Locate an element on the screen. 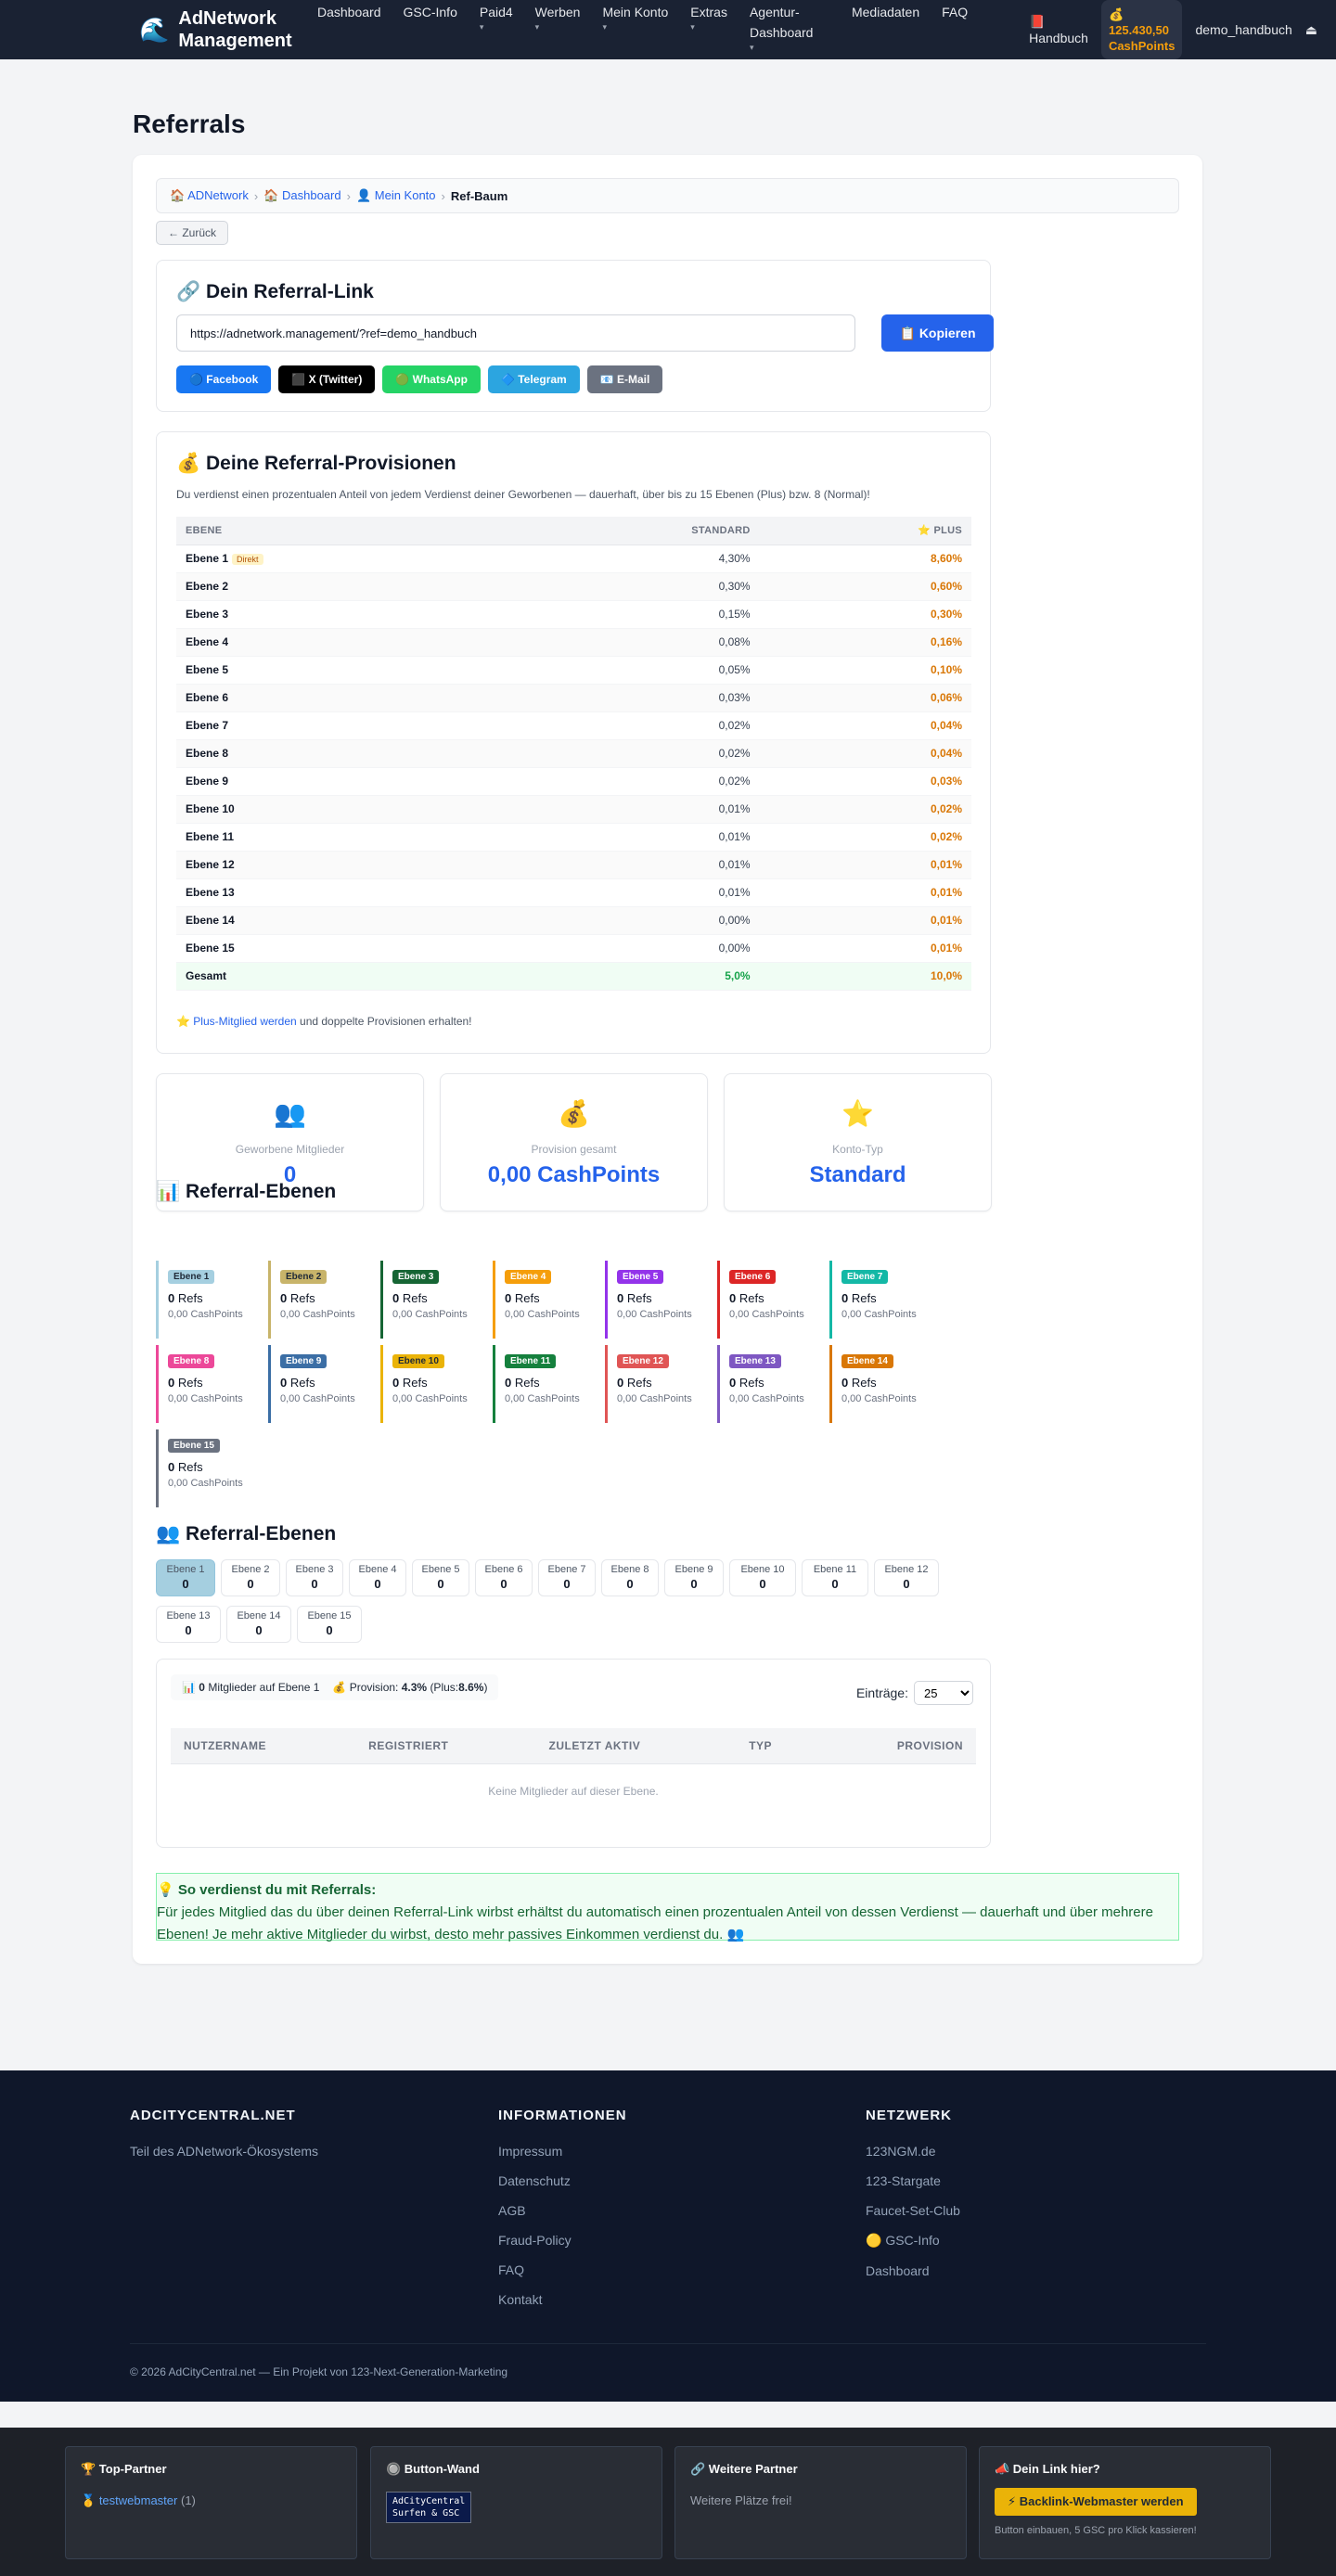  provision-level: Ebene 11 is located at coordinates (338, 837).